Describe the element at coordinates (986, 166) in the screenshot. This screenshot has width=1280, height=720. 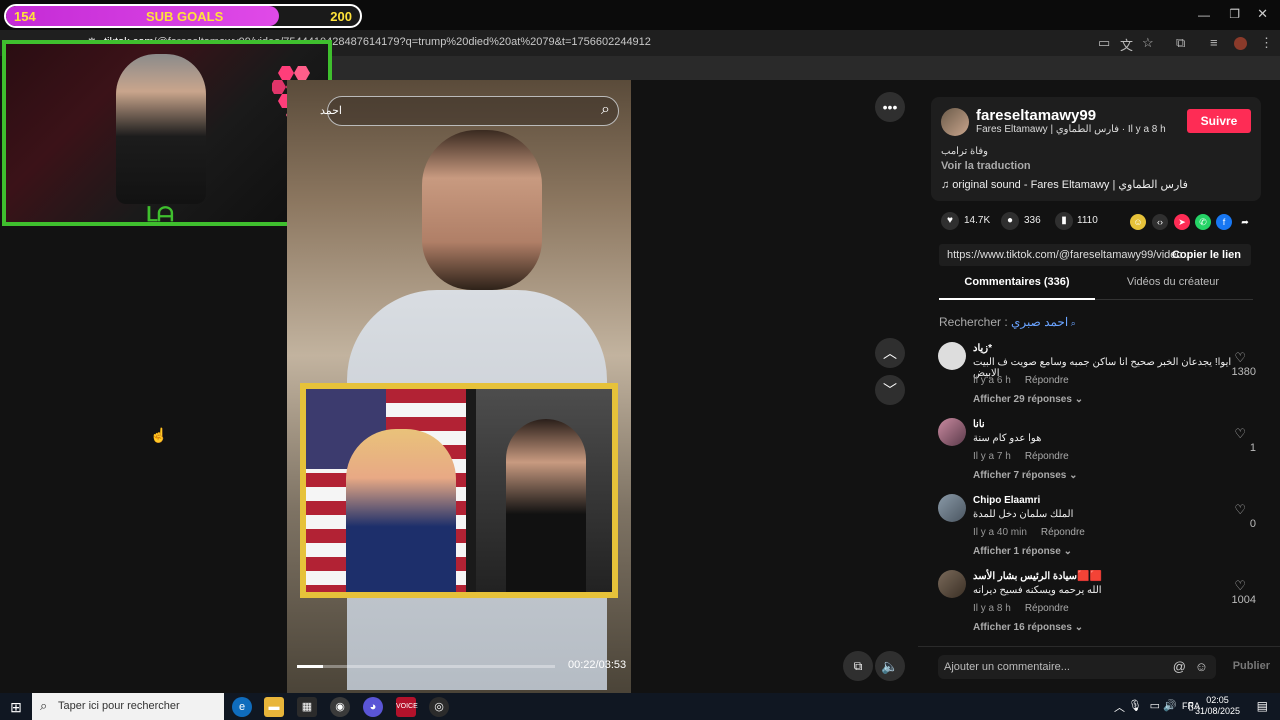
I see `see-translation-link: Voir la traduction` at that location.